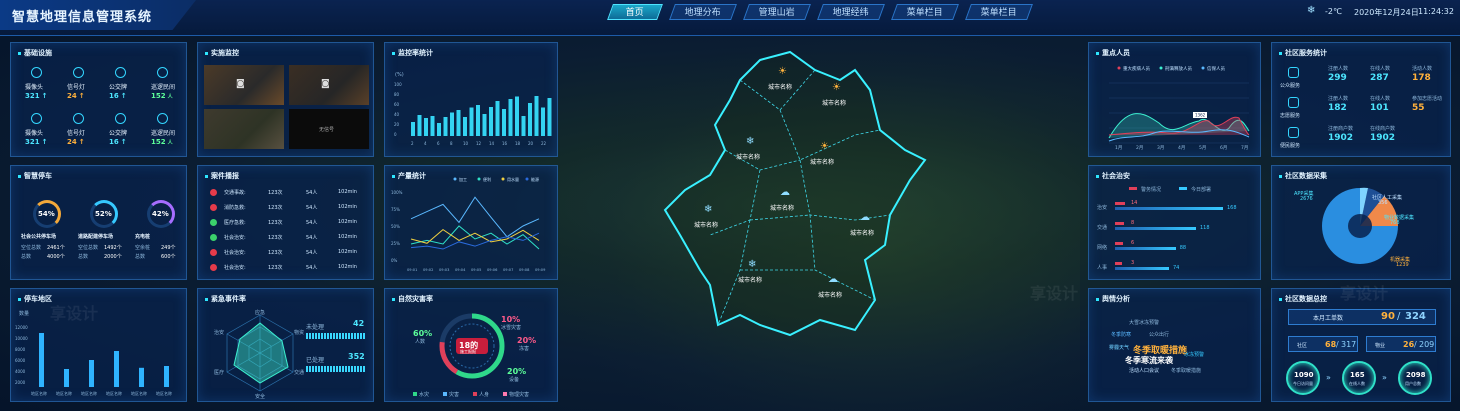  Describe the element at coordinates (475, 217) in the screenshot. I see `series-line` at that location.